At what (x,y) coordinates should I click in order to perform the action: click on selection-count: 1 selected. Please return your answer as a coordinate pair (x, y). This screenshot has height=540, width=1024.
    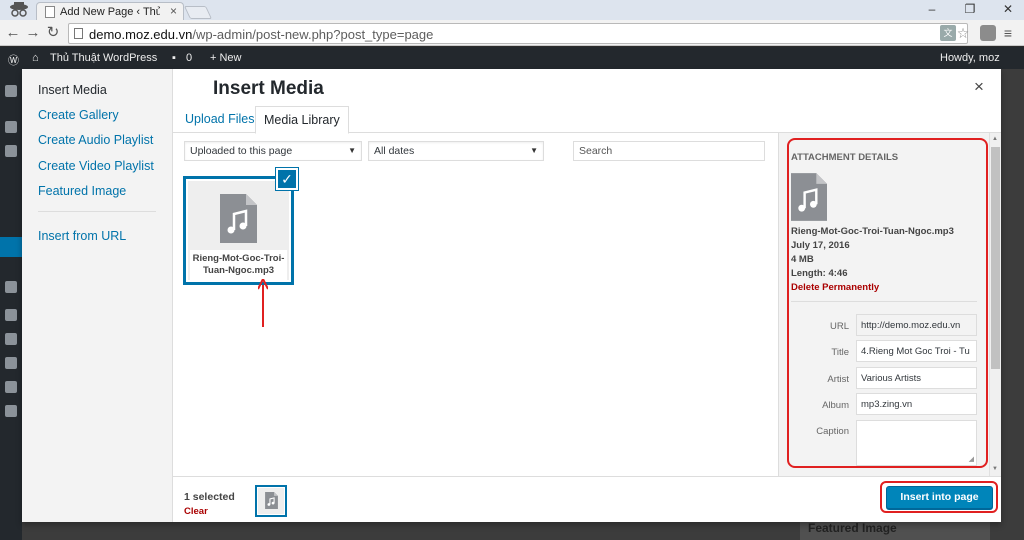
    Looking at the image, I should click on (209, 497).